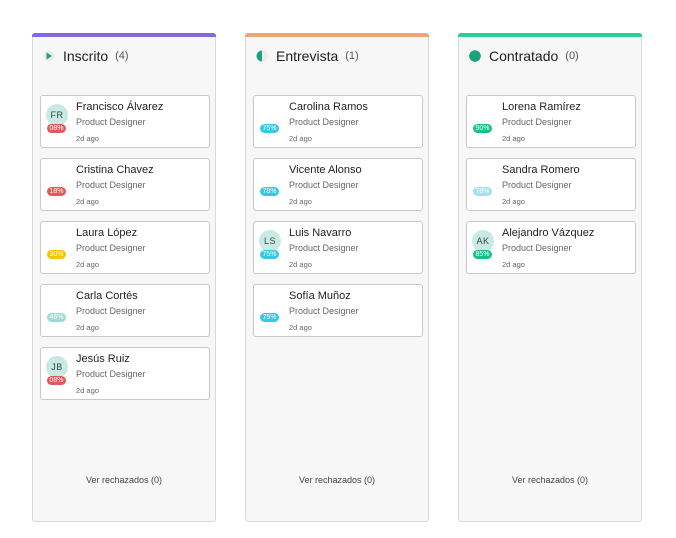  Describe the element at coordinates (572, 56) in the screenshot. I see `column-count: (0)` at that location.